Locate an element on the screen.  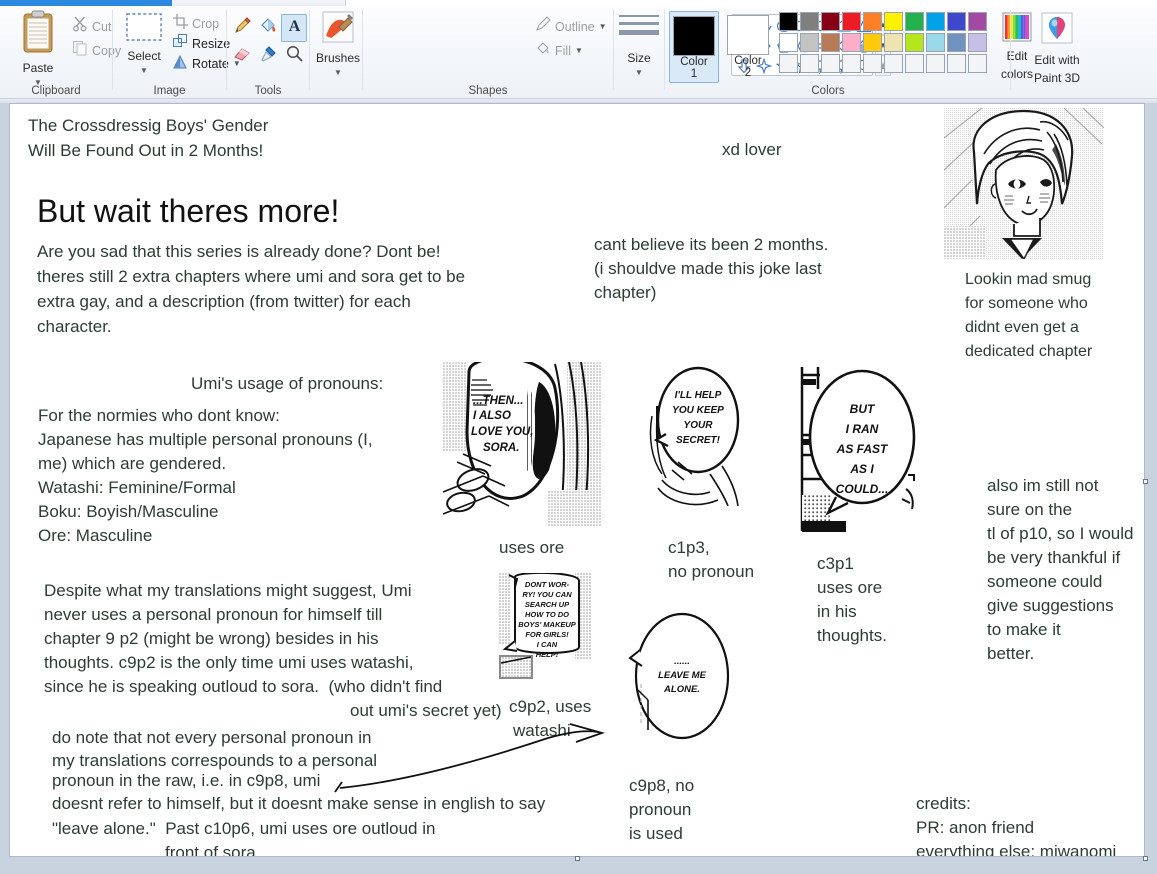
size-dropdown-caret: ▼ is located at coordinates (639, 73).